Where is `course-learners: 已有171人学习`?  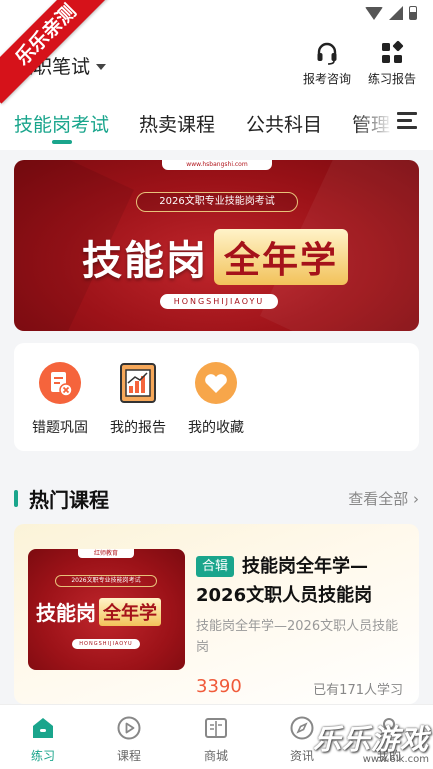 course-learners: 已有171人学习 is located at coordinates (358, 690).